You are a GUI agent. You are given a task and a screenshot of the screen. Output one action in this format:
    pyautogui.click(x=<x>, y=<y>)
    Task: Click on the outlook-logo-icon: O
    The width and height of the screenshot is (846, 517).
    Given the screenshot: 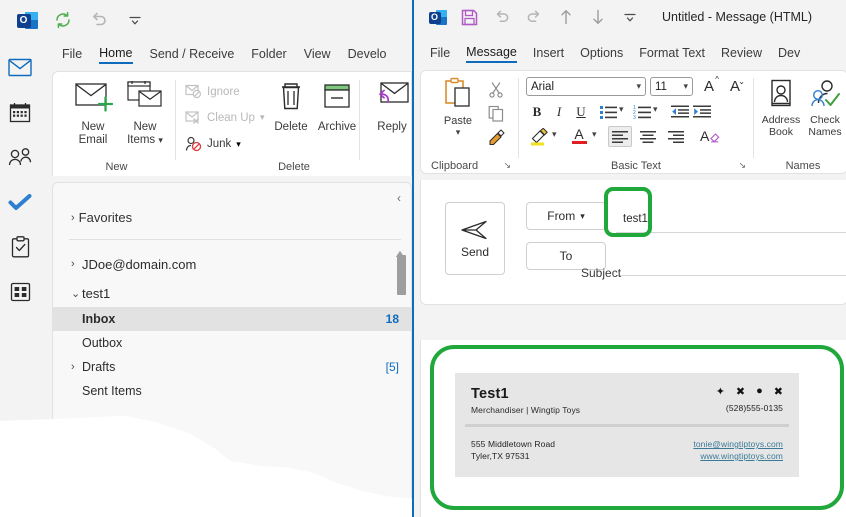 What is the action you would take?
    pyautogui.click(x=437, y=17)
    